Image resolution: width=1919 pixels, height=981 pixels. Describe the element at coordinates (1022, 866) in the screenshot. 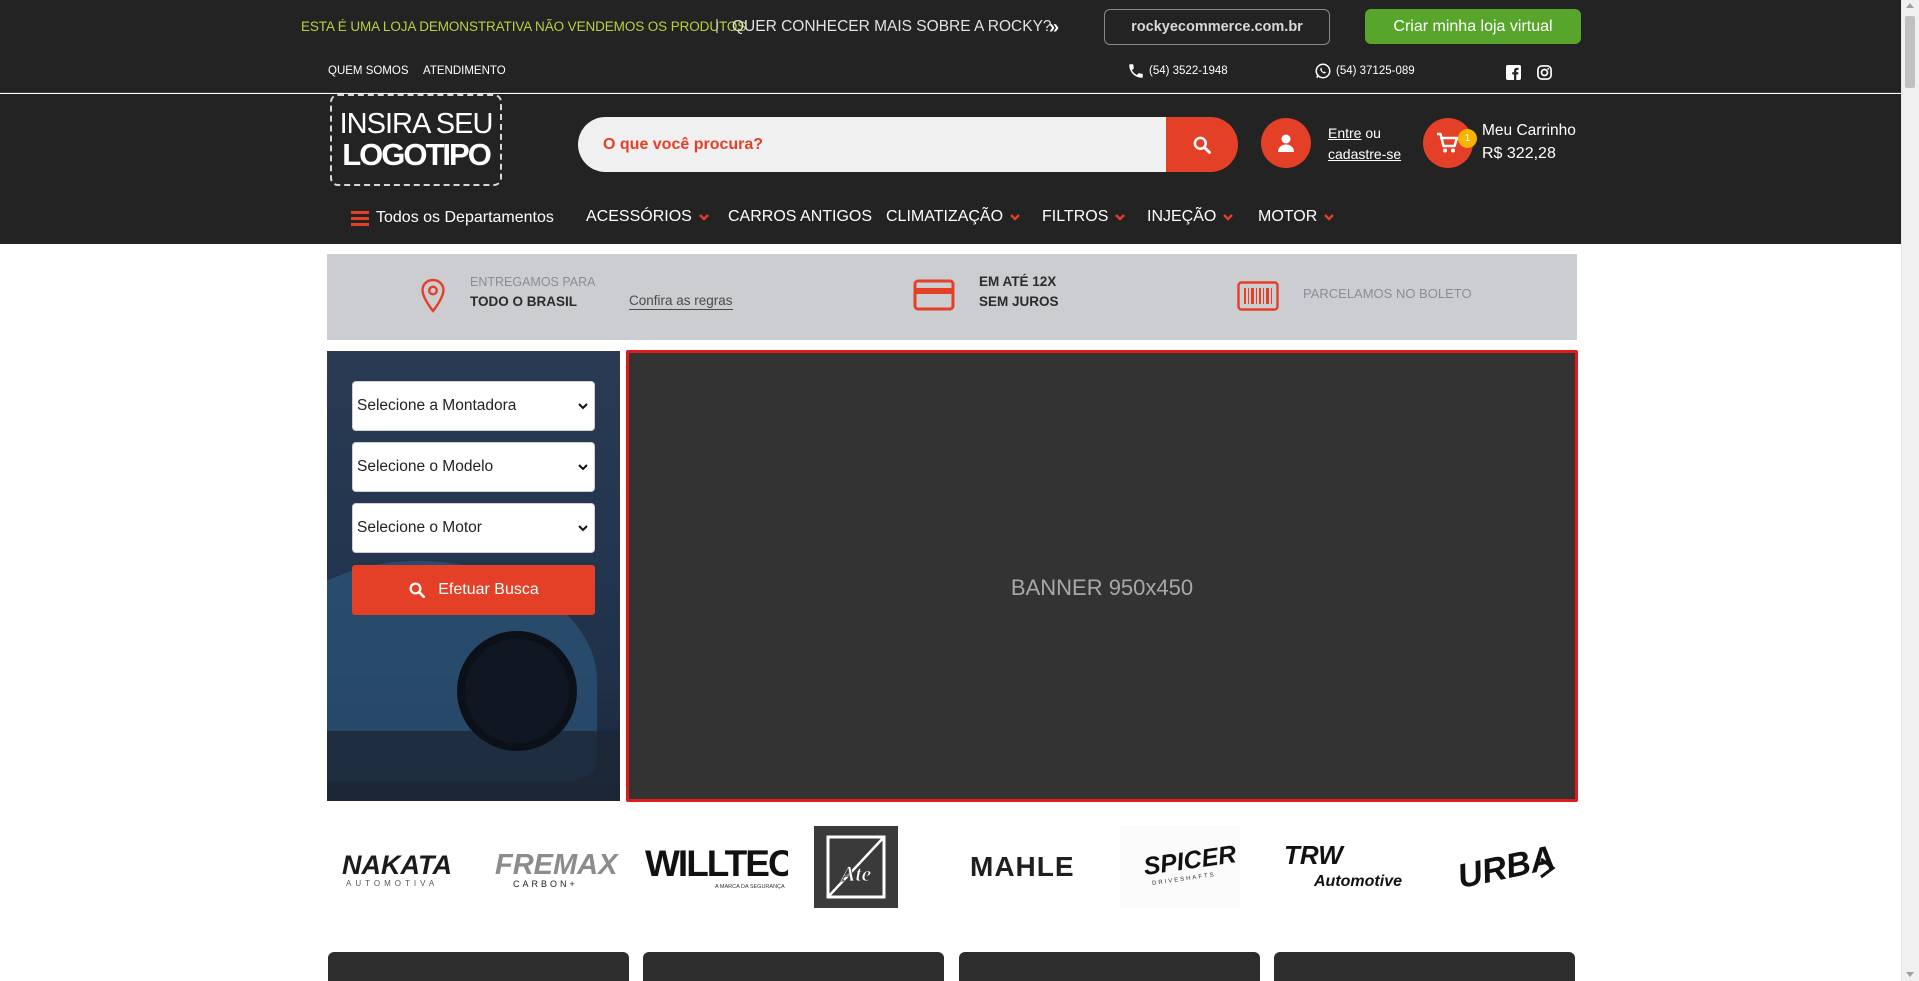

I see `brand-name: MAHLE` at that location.